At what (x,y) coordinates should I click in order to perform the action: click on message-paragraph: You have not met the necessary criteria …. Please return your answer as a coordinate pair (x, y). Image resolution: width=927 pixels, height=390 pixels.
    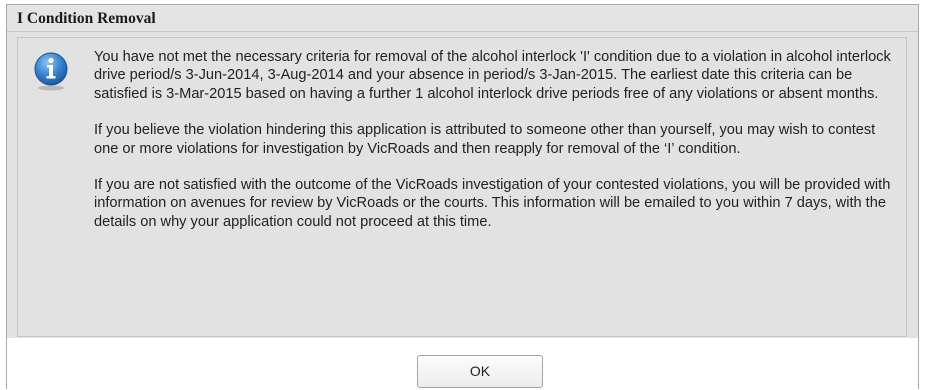
    Looking at the image, I should click on (492, 75).